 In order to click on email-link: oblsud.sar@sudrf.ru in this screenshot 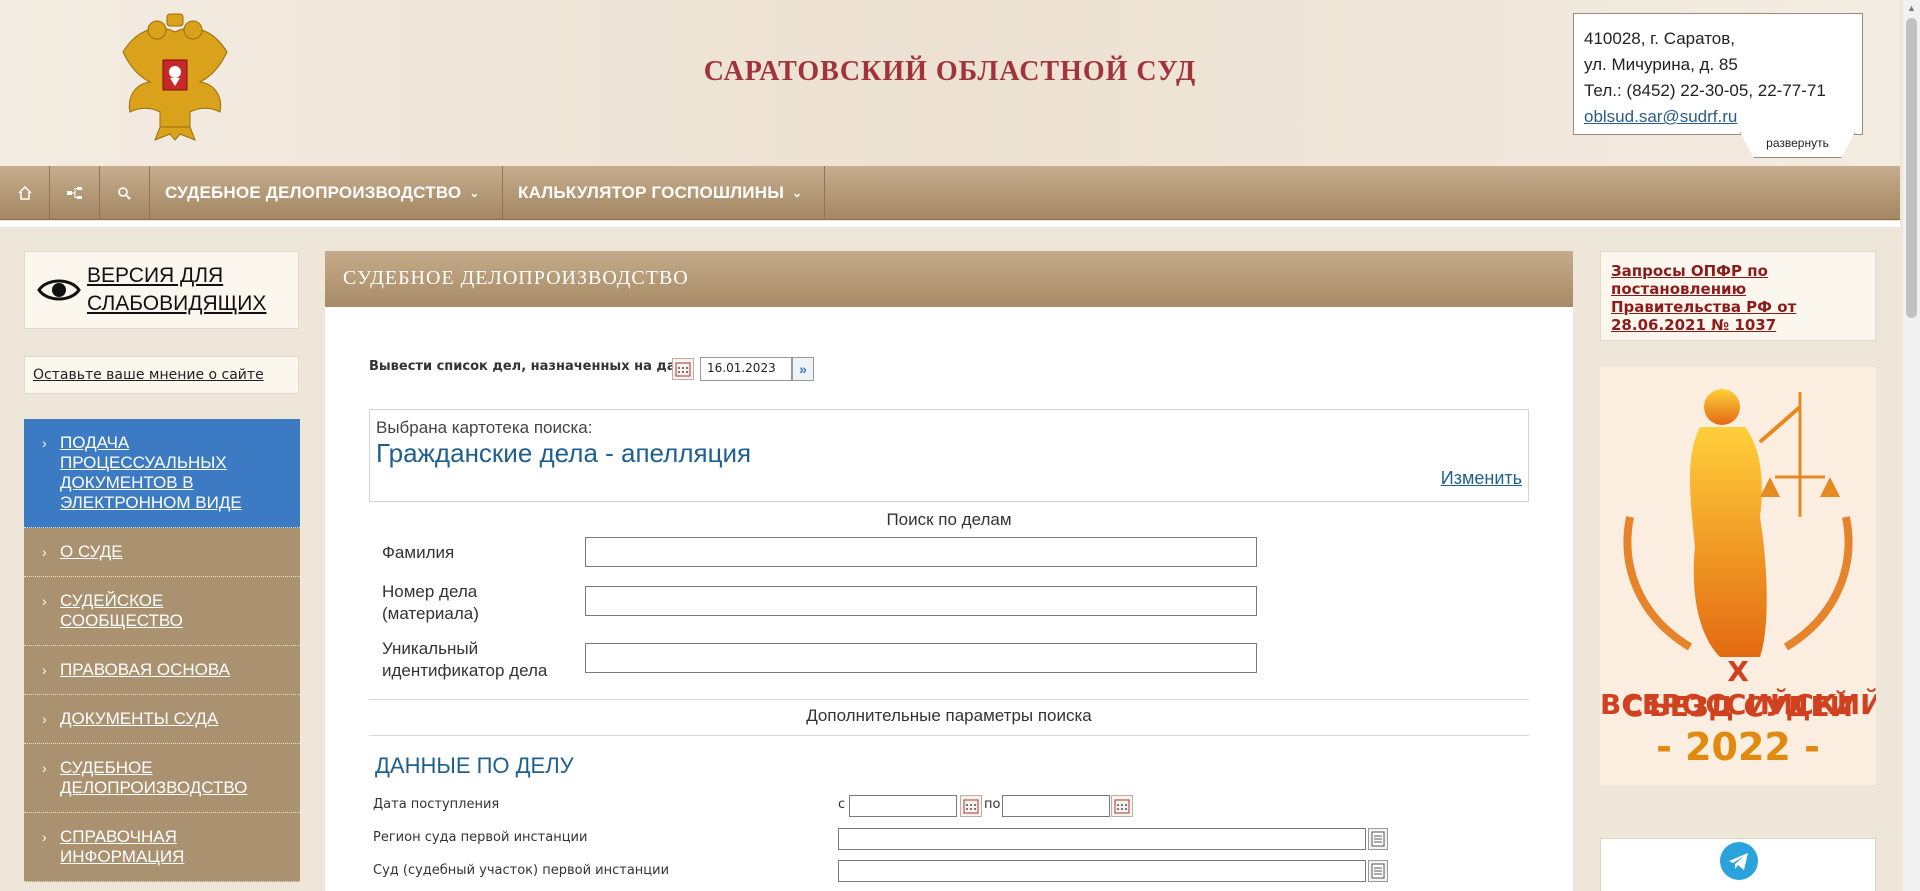, I will do `click(1660, 116)`.